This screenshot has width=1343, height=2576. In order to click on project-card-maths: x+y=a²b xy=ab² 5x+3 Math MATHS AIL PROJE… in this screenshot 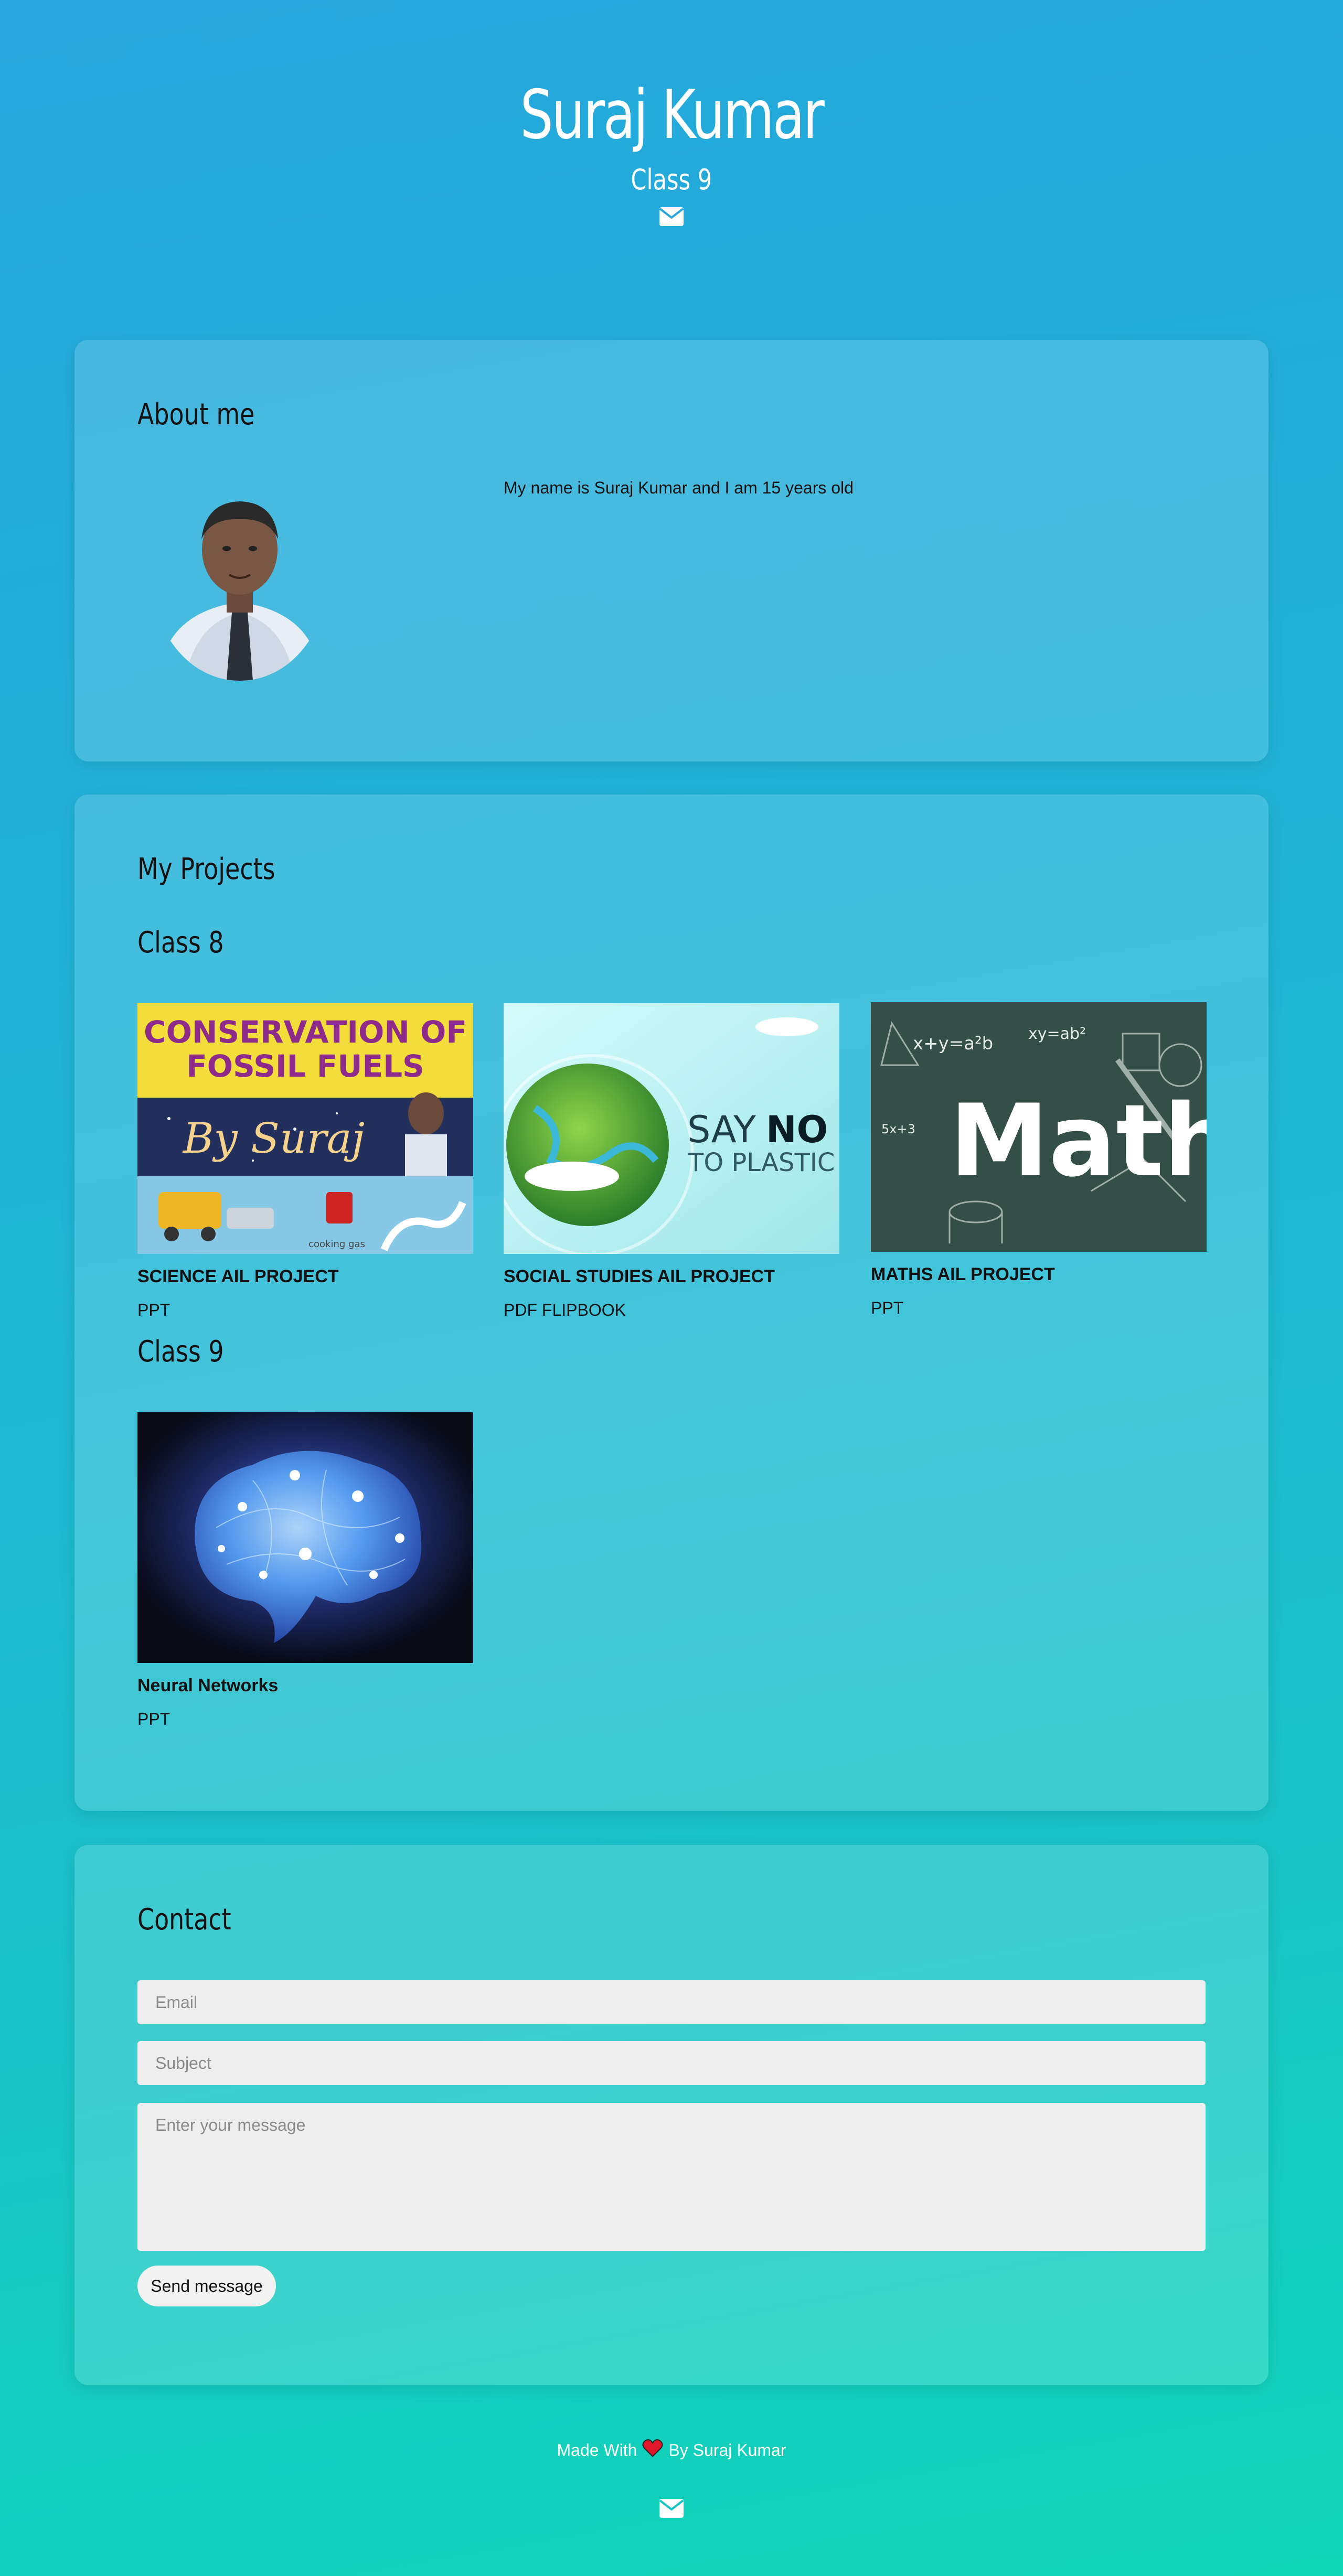, I will do `click(1039, 1160)`.